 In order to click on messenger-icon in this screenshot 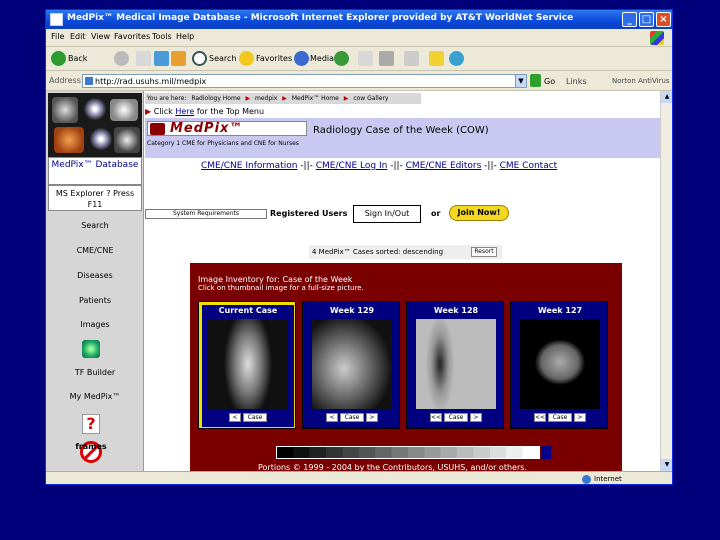, I will do `click(456, 58)`.